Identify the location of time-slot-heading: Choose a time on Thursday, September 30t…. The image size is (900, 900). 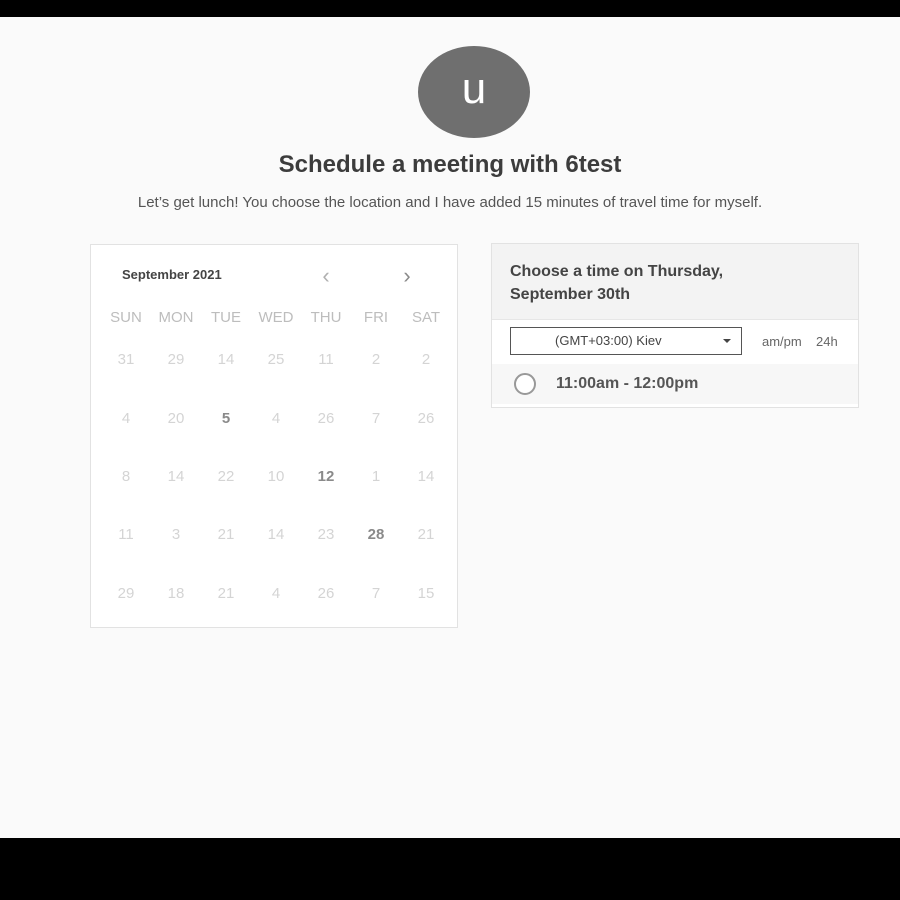
(617, 283).